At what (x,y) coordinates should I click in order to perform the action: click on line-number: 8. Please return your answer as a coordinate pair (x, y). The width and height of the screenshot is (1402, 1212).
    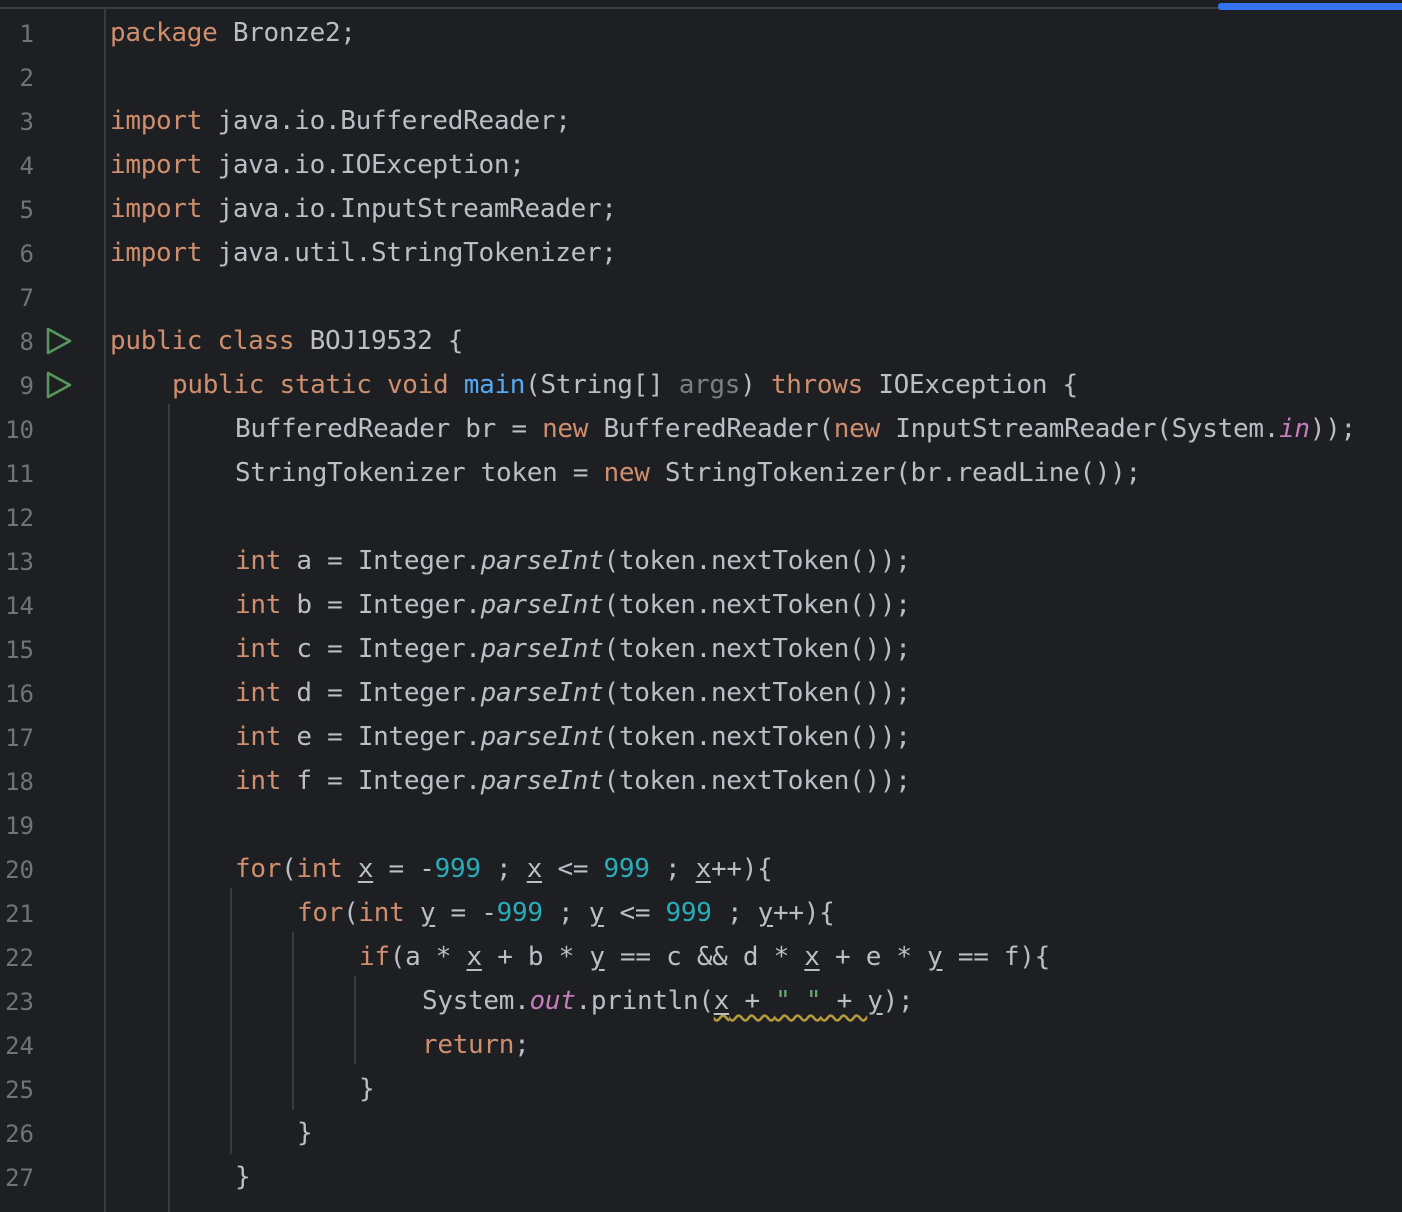
    Looking at the image, I should click on (26, 342).